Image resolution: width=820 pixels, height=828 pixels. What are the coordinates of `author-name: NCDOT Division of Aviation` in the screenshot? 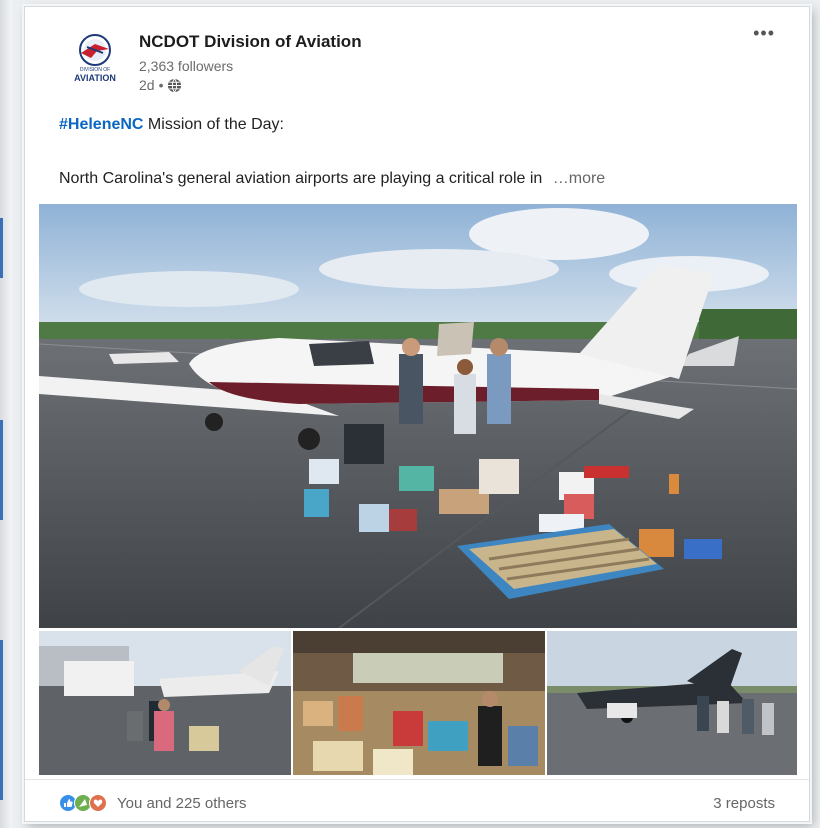 It's located at (250, 42).